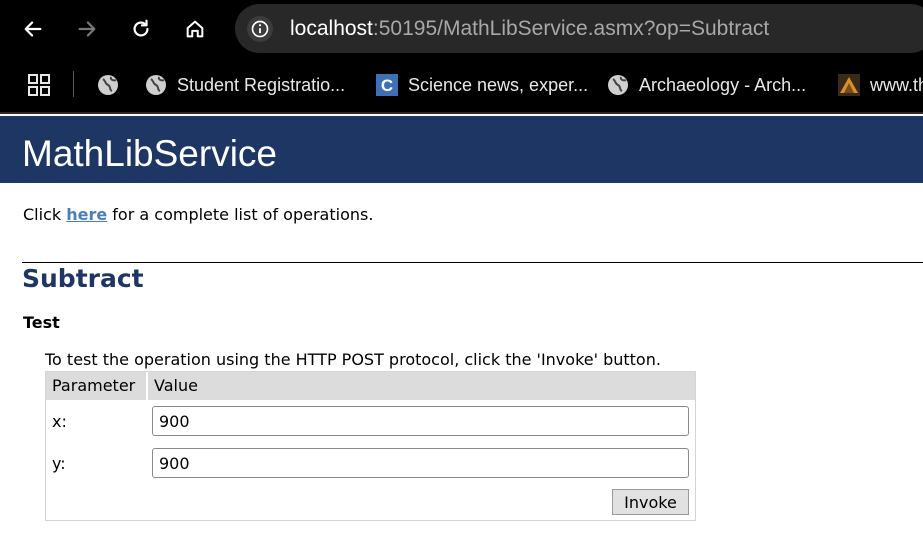 The width and height of the screenshot is (923, 535). Describe the element at coordinates (571, 28) in the screenshot. I see `url-path: :50195/MathLibService.asmx?op=Subtract` at that location.